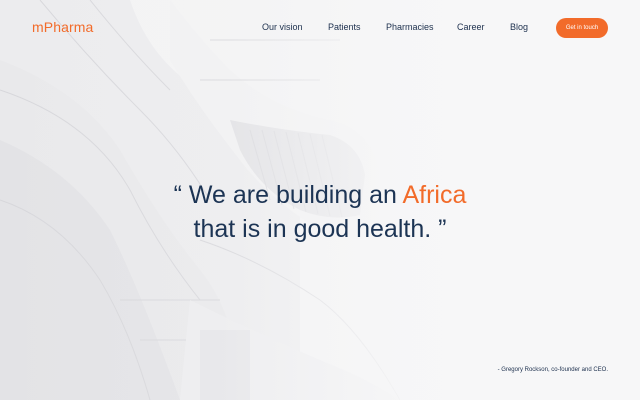  What do you see at coordinates (288, 195) in the screenshot?
I see `quote-text-start: “ We are building an` at bounding box center [288, 195].